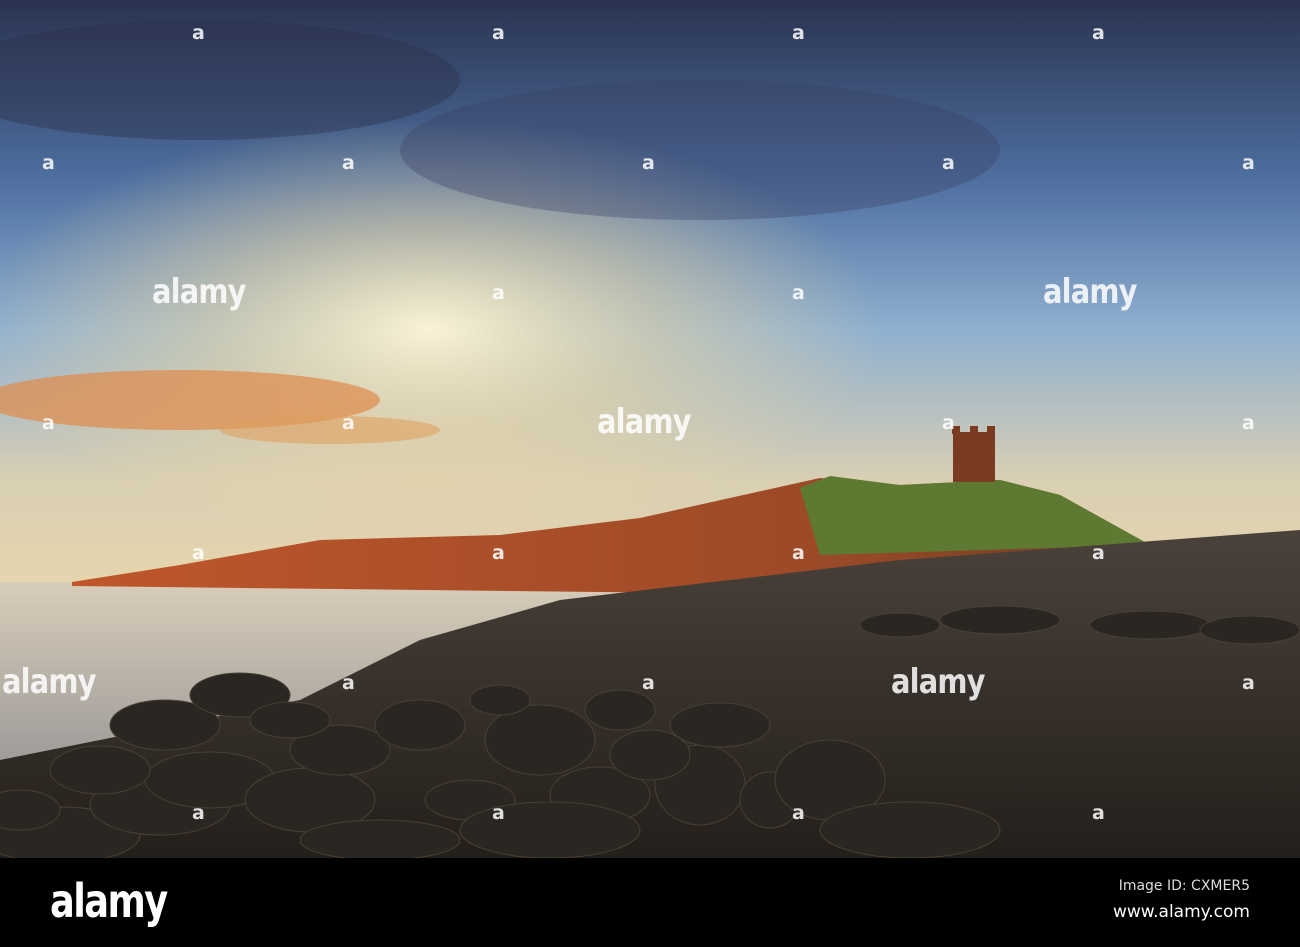 The height and width of the screenshot is (947, 1300). Describe the element at coordinates (1184, 886) in the screenshot. I see `image-id: Image ID: CXMER5` at that location.